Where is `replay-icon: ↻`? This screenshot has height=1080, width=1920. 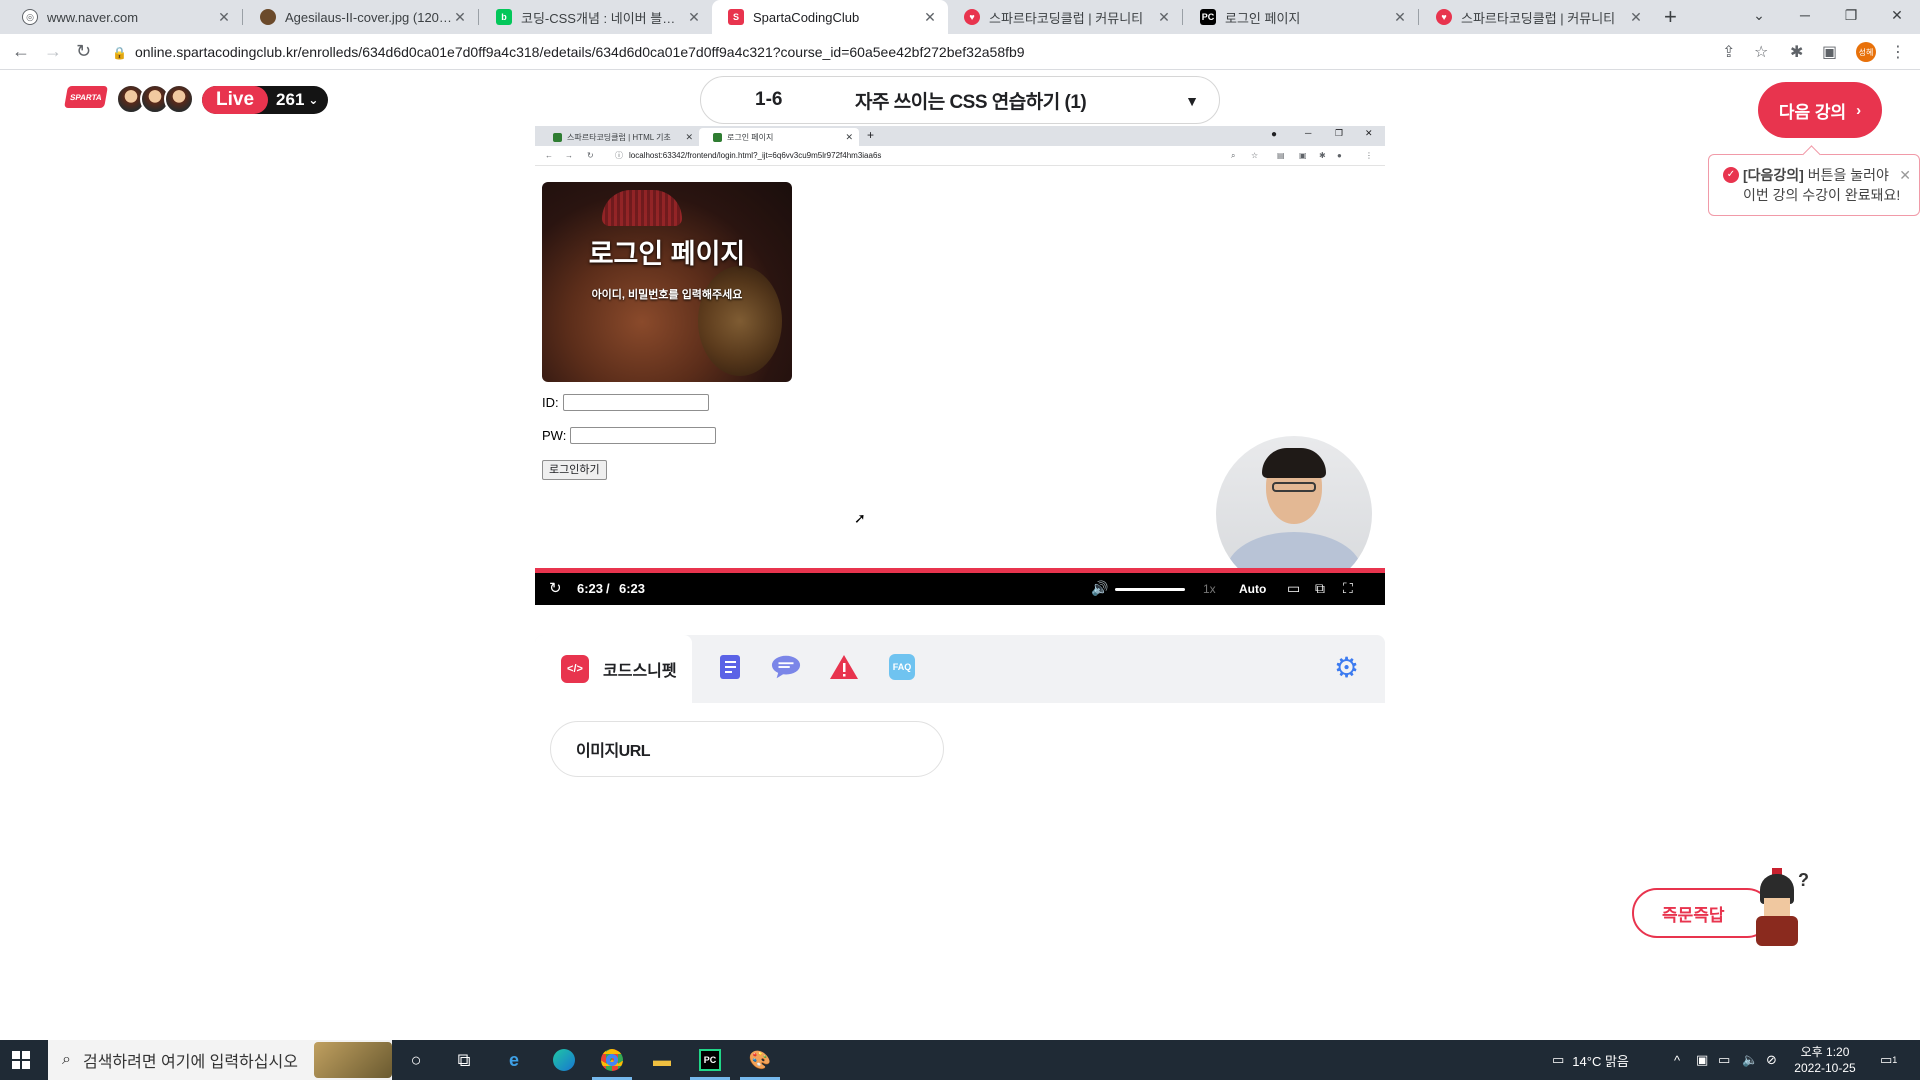
replay-icon: ↻ is located at coordinates (555, 588).